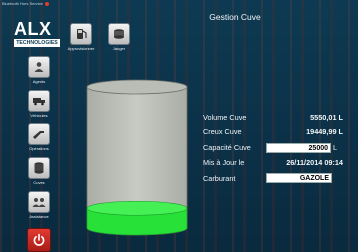 The width and height of the screenshot is (358, 252). Describe the element at coordinates (137, 87) in the screenshot. I see `tank-top` at that location.